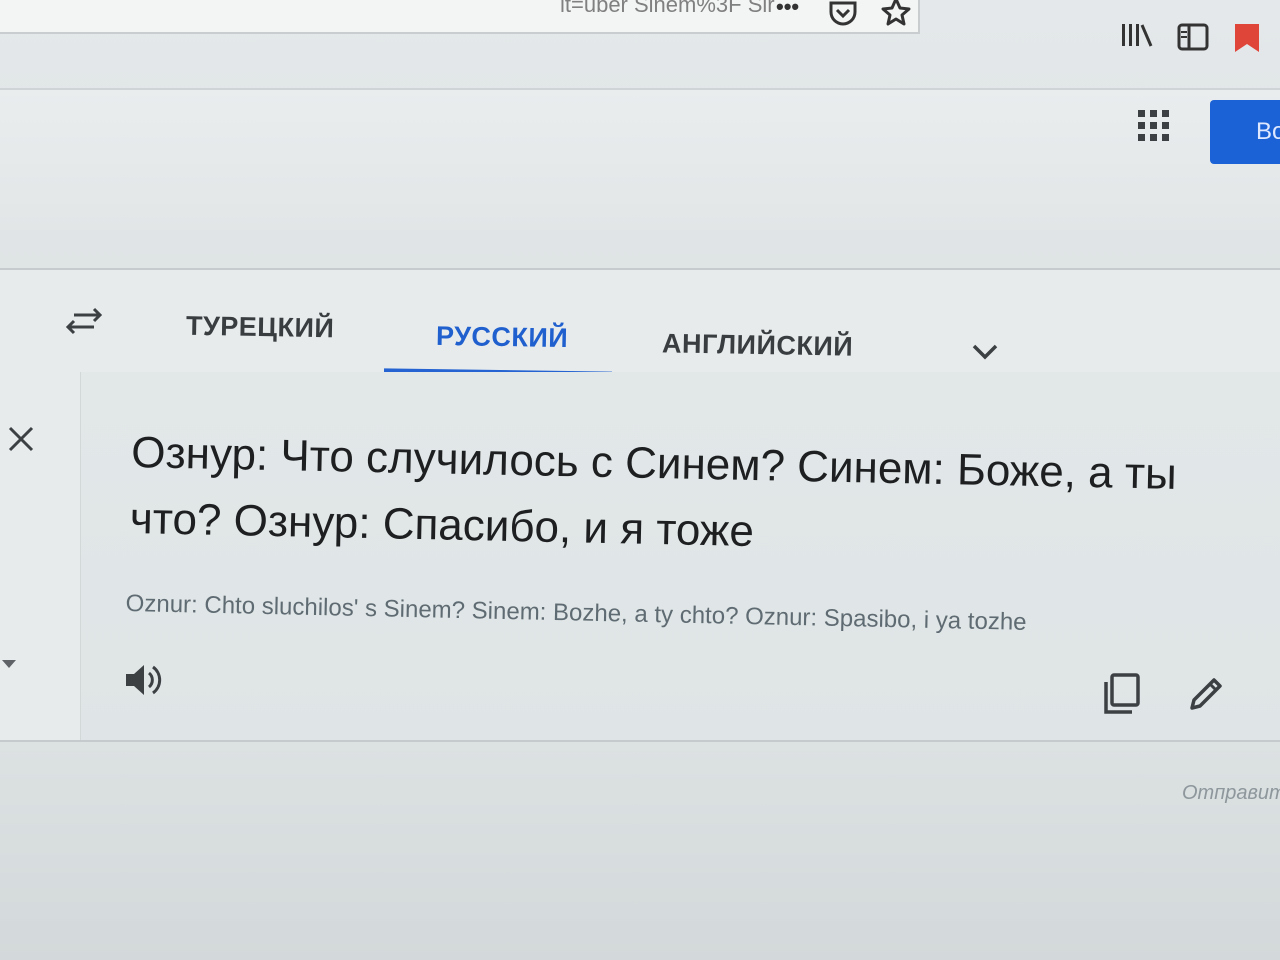 Image resolution: width=1280 pixels, height=960 pixels. I want to click on caret-down-icon, so click(9, 665).